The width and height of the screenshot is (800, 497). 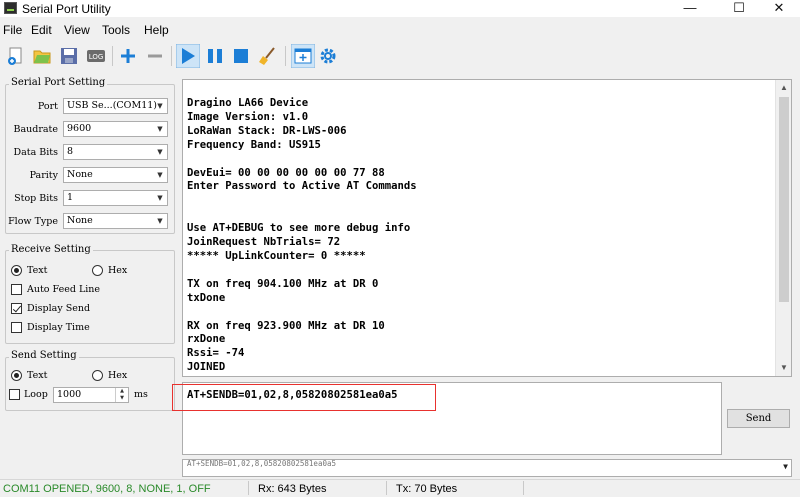 I want to click on output-line: Use AT+DEBUG to see more debug info, so click(x=299, y=228).